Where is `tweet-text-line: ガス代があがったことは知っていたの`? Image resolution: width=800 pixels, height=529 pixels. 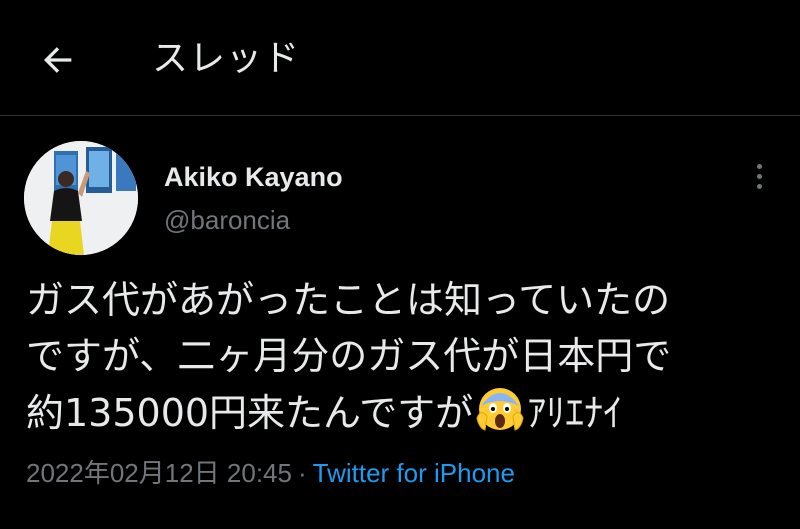 tweet-text-line: ガス代があがったことは知っていたの is located at coordinates (348, 300).